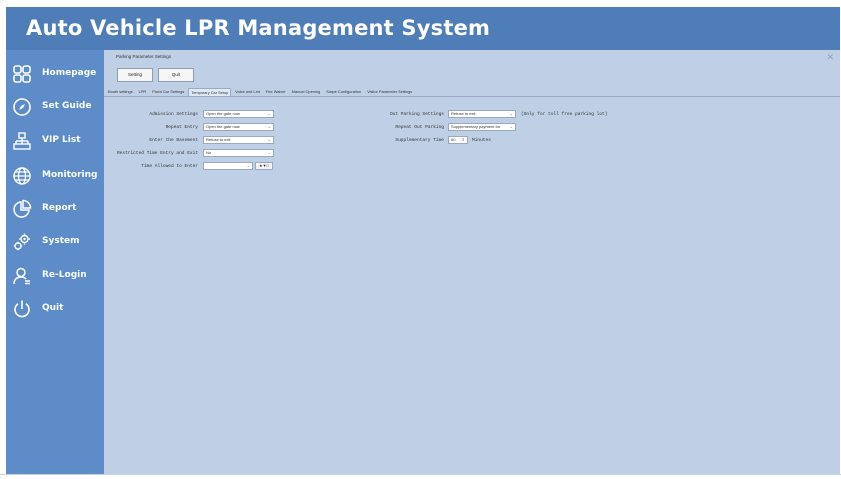 This screenshot has height=479, width=841. I want to click on repeat-out-parking-select: Supplementary payment for ⌄, so click(482, 127).